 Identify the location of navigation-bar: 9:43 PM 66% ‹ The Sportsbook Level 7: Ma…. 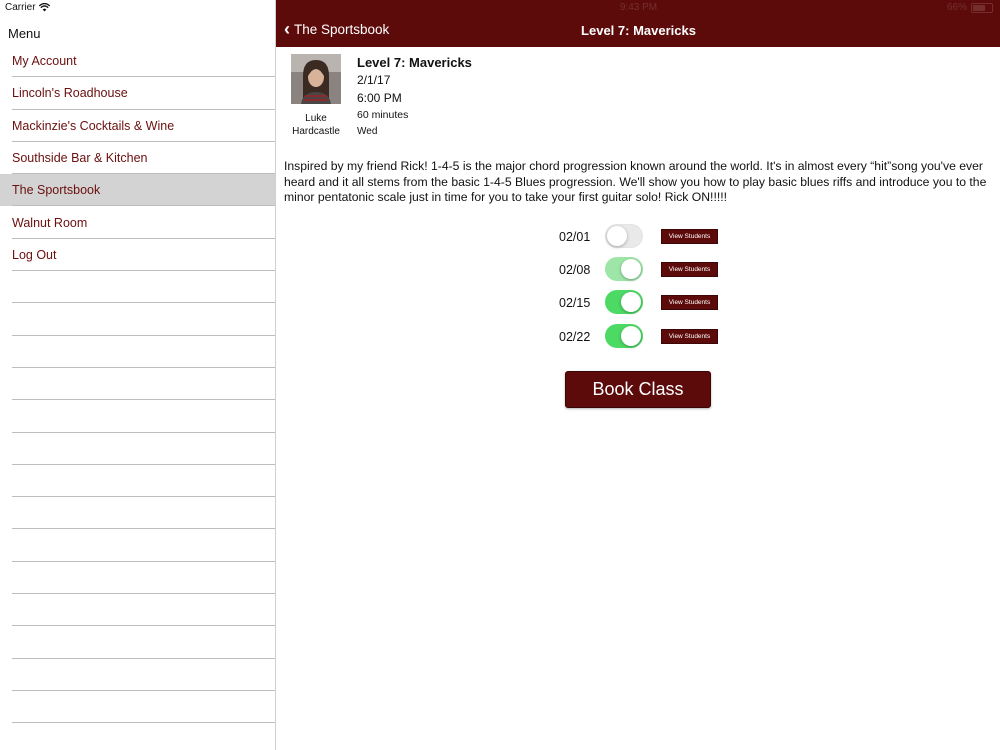
(638, 23).